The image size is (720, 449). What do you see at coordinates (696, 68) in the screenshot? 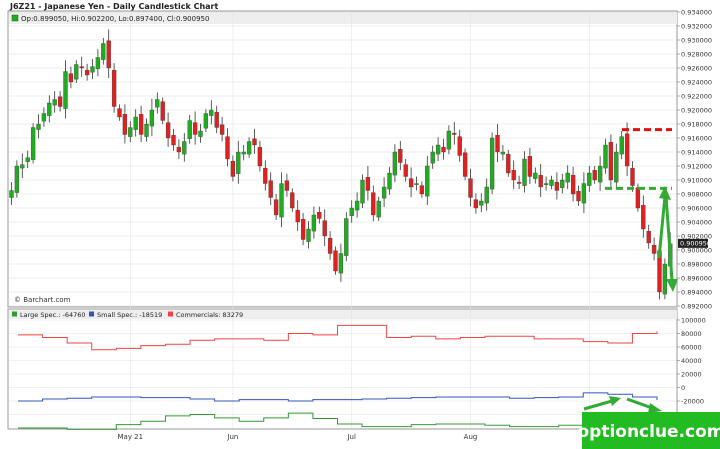
I see `price-tick-label: 0.926000` at bounding box center [696, 68].